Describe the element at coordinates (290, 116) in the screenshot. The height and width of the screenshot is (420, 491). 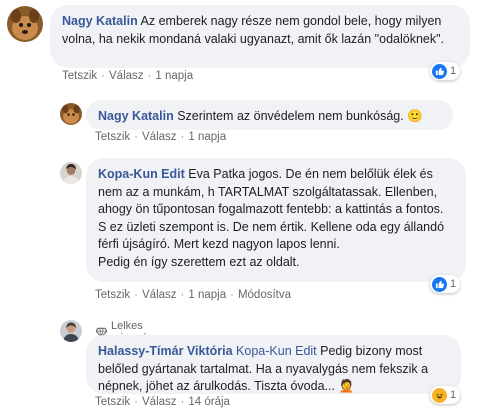
I see `comment-text: Szerintem az önvédelem nem bunkóság.` at that location.